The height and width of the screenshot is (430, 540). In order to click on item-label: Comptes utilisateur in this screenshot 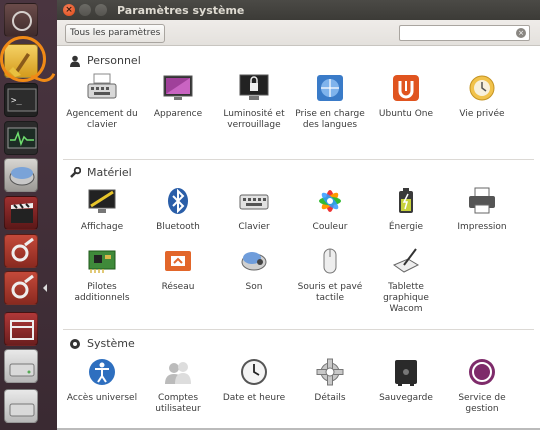, I will do `click(178, 403)`.